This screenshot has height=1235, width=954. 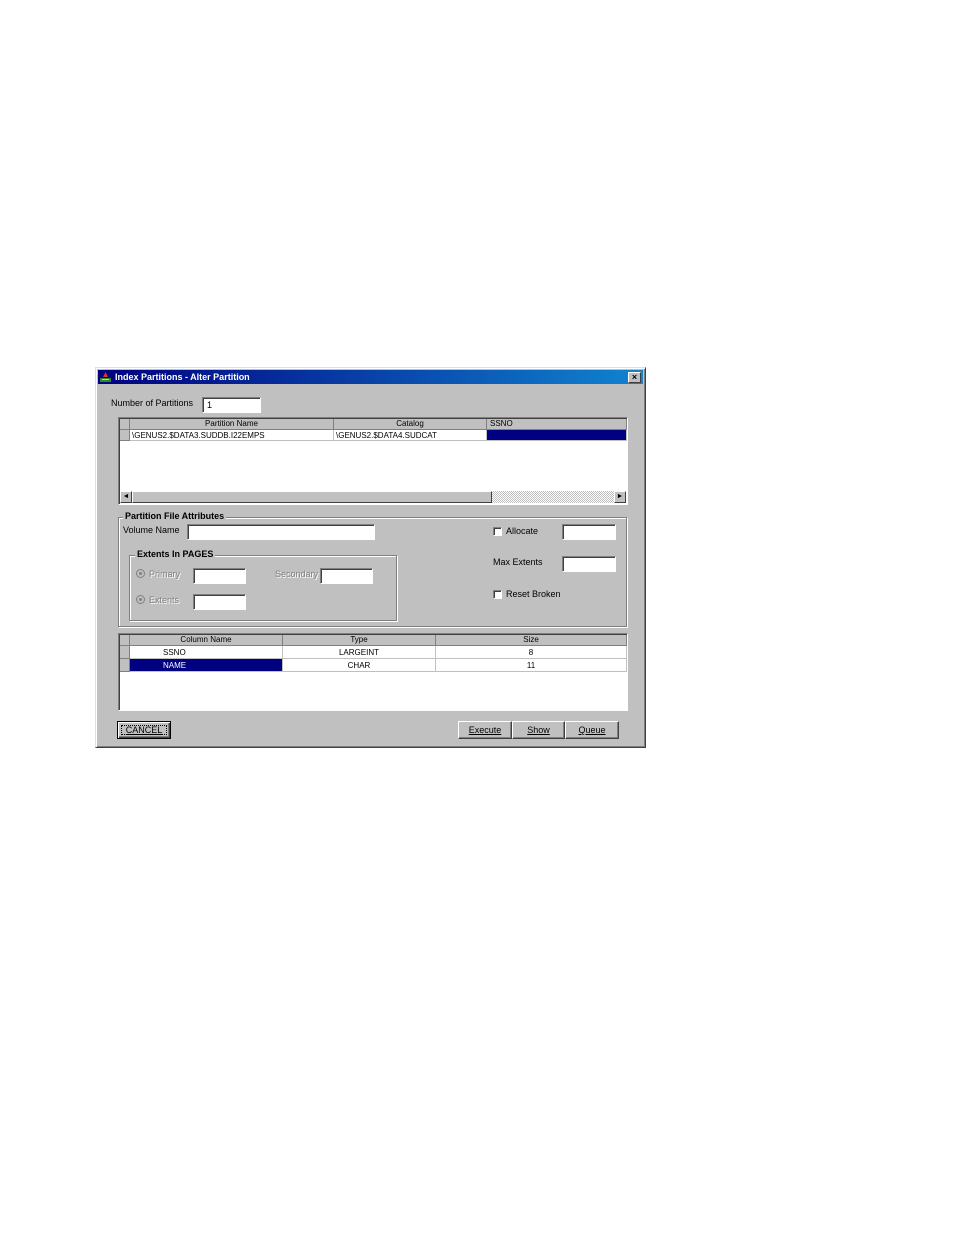 I want to click on window-title: Index Partitions - Alter Partition, so click(x=182, y=377).